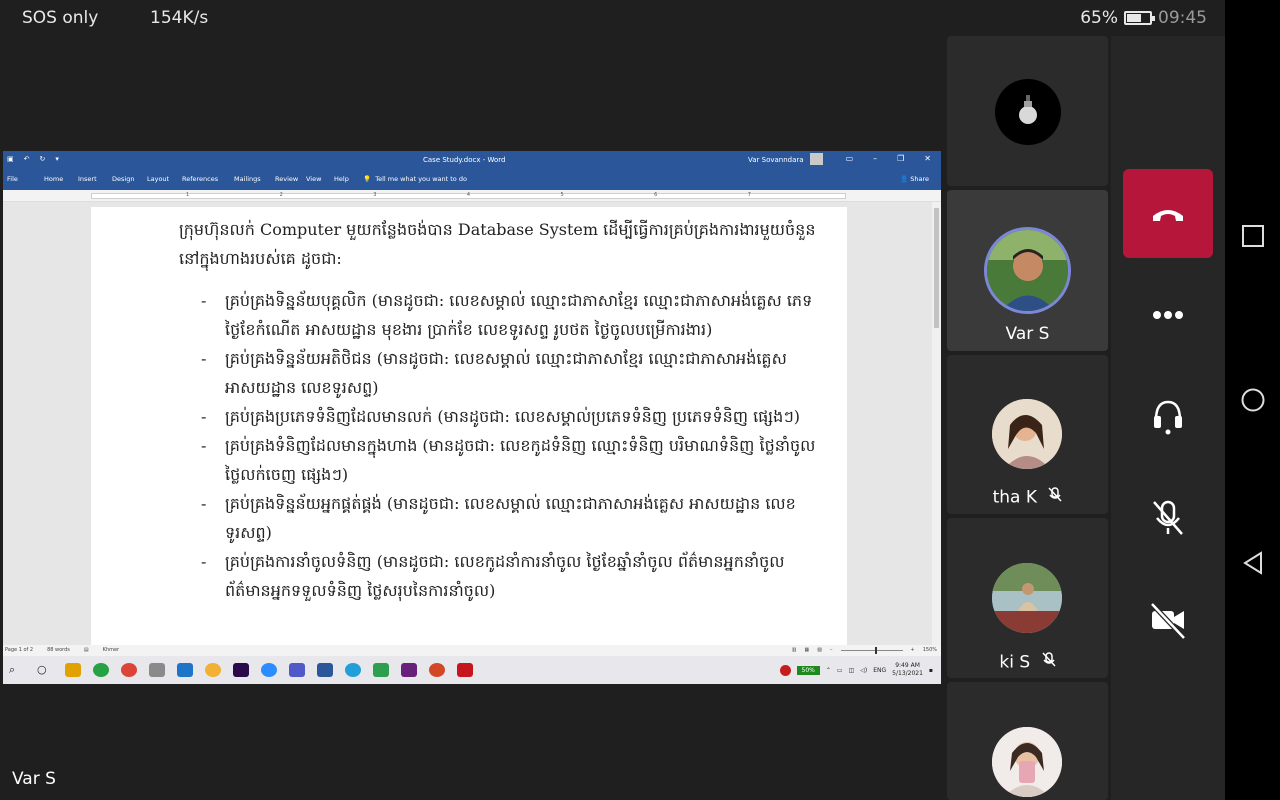 This screenshot has width=1280, height=800. What do you see at coordinates (241, 670) in the screenshot?
I see `premiere-icon` at bounding box center [241, 670].